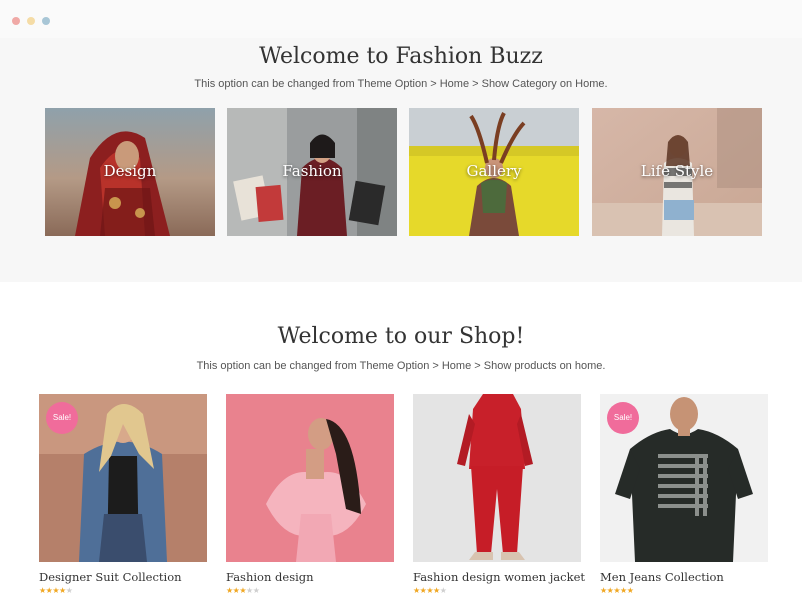 Image resolution: width=802 pixels, height=602 pixels. What do you see at coordinates (16, 21) in the screenshot?
I see `window-close-button` at bounding box center [16, 21].